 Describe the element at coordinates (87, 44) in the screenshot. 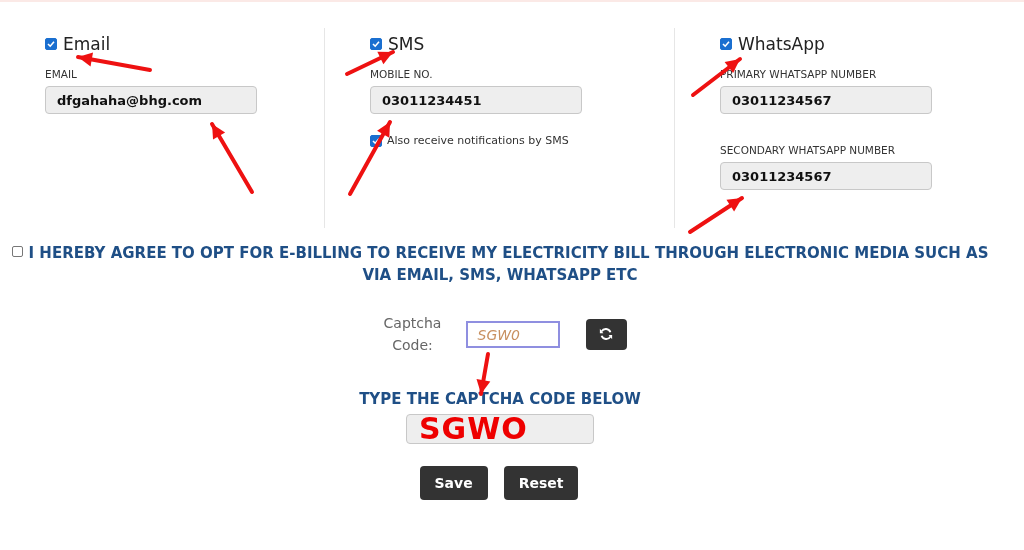

I see `channel-label: Email` at that location.